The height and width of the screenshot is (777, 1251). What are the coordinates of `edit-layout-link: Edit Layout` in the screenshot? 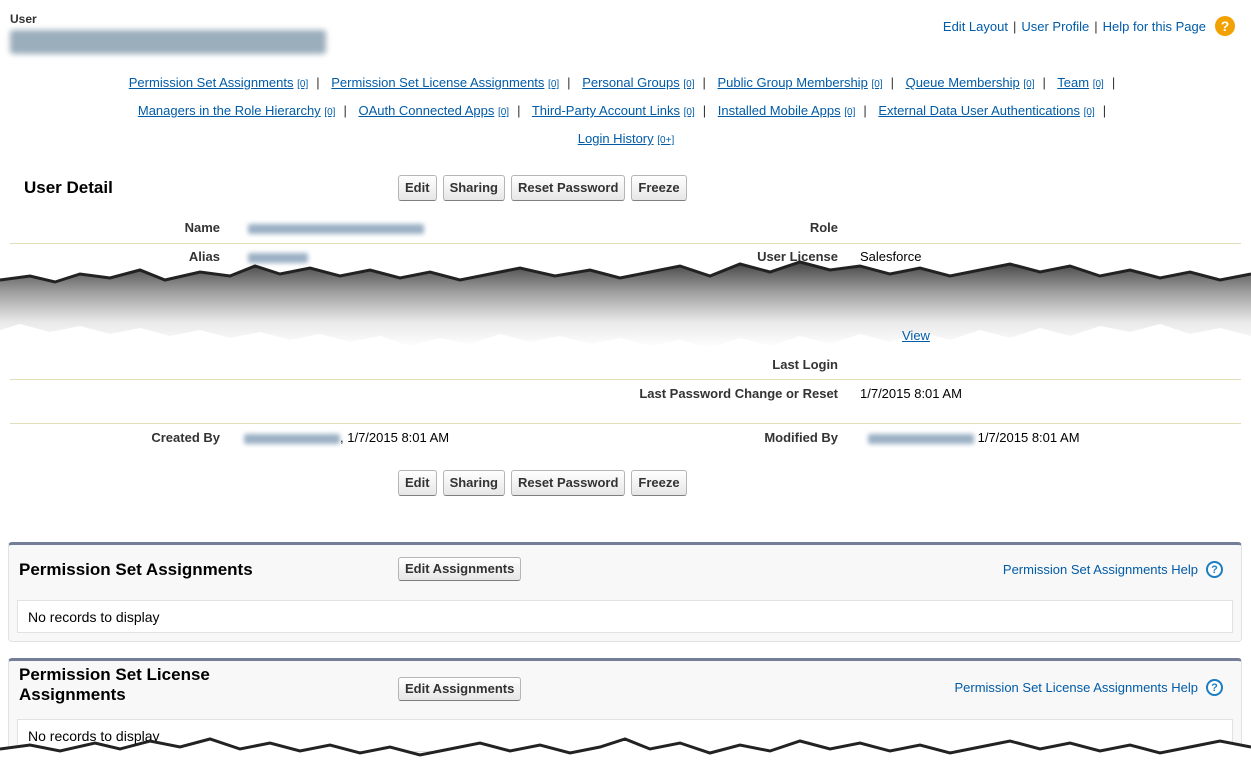 It's located at (975, 26).